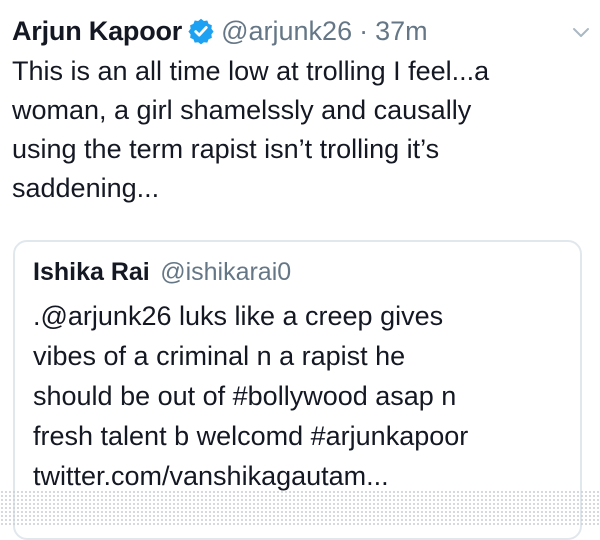 The height and width of the screenshot is (540, 600). I want to click on tweet-text-line: woman, a girl shamelssly and causally, so click(242, 110).